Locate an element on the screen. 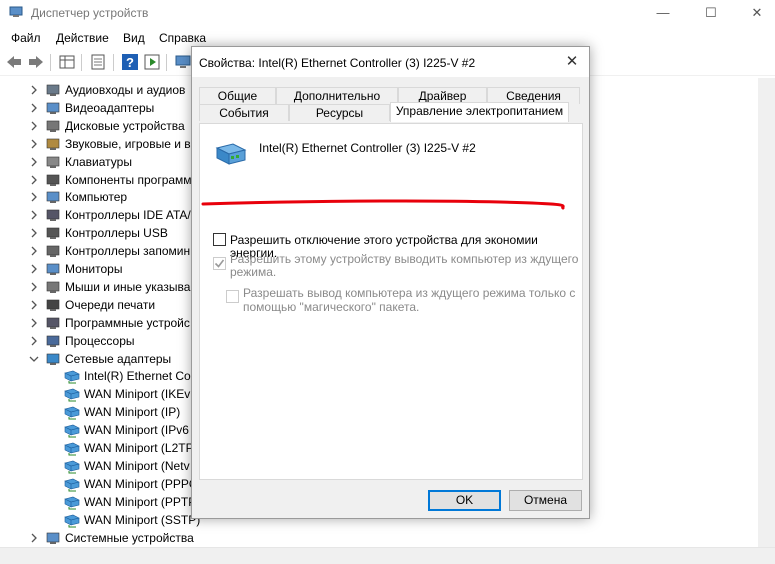 This screenshot has width=775, height=564. forward-arrow-icon is located at coordinates (36, 62).